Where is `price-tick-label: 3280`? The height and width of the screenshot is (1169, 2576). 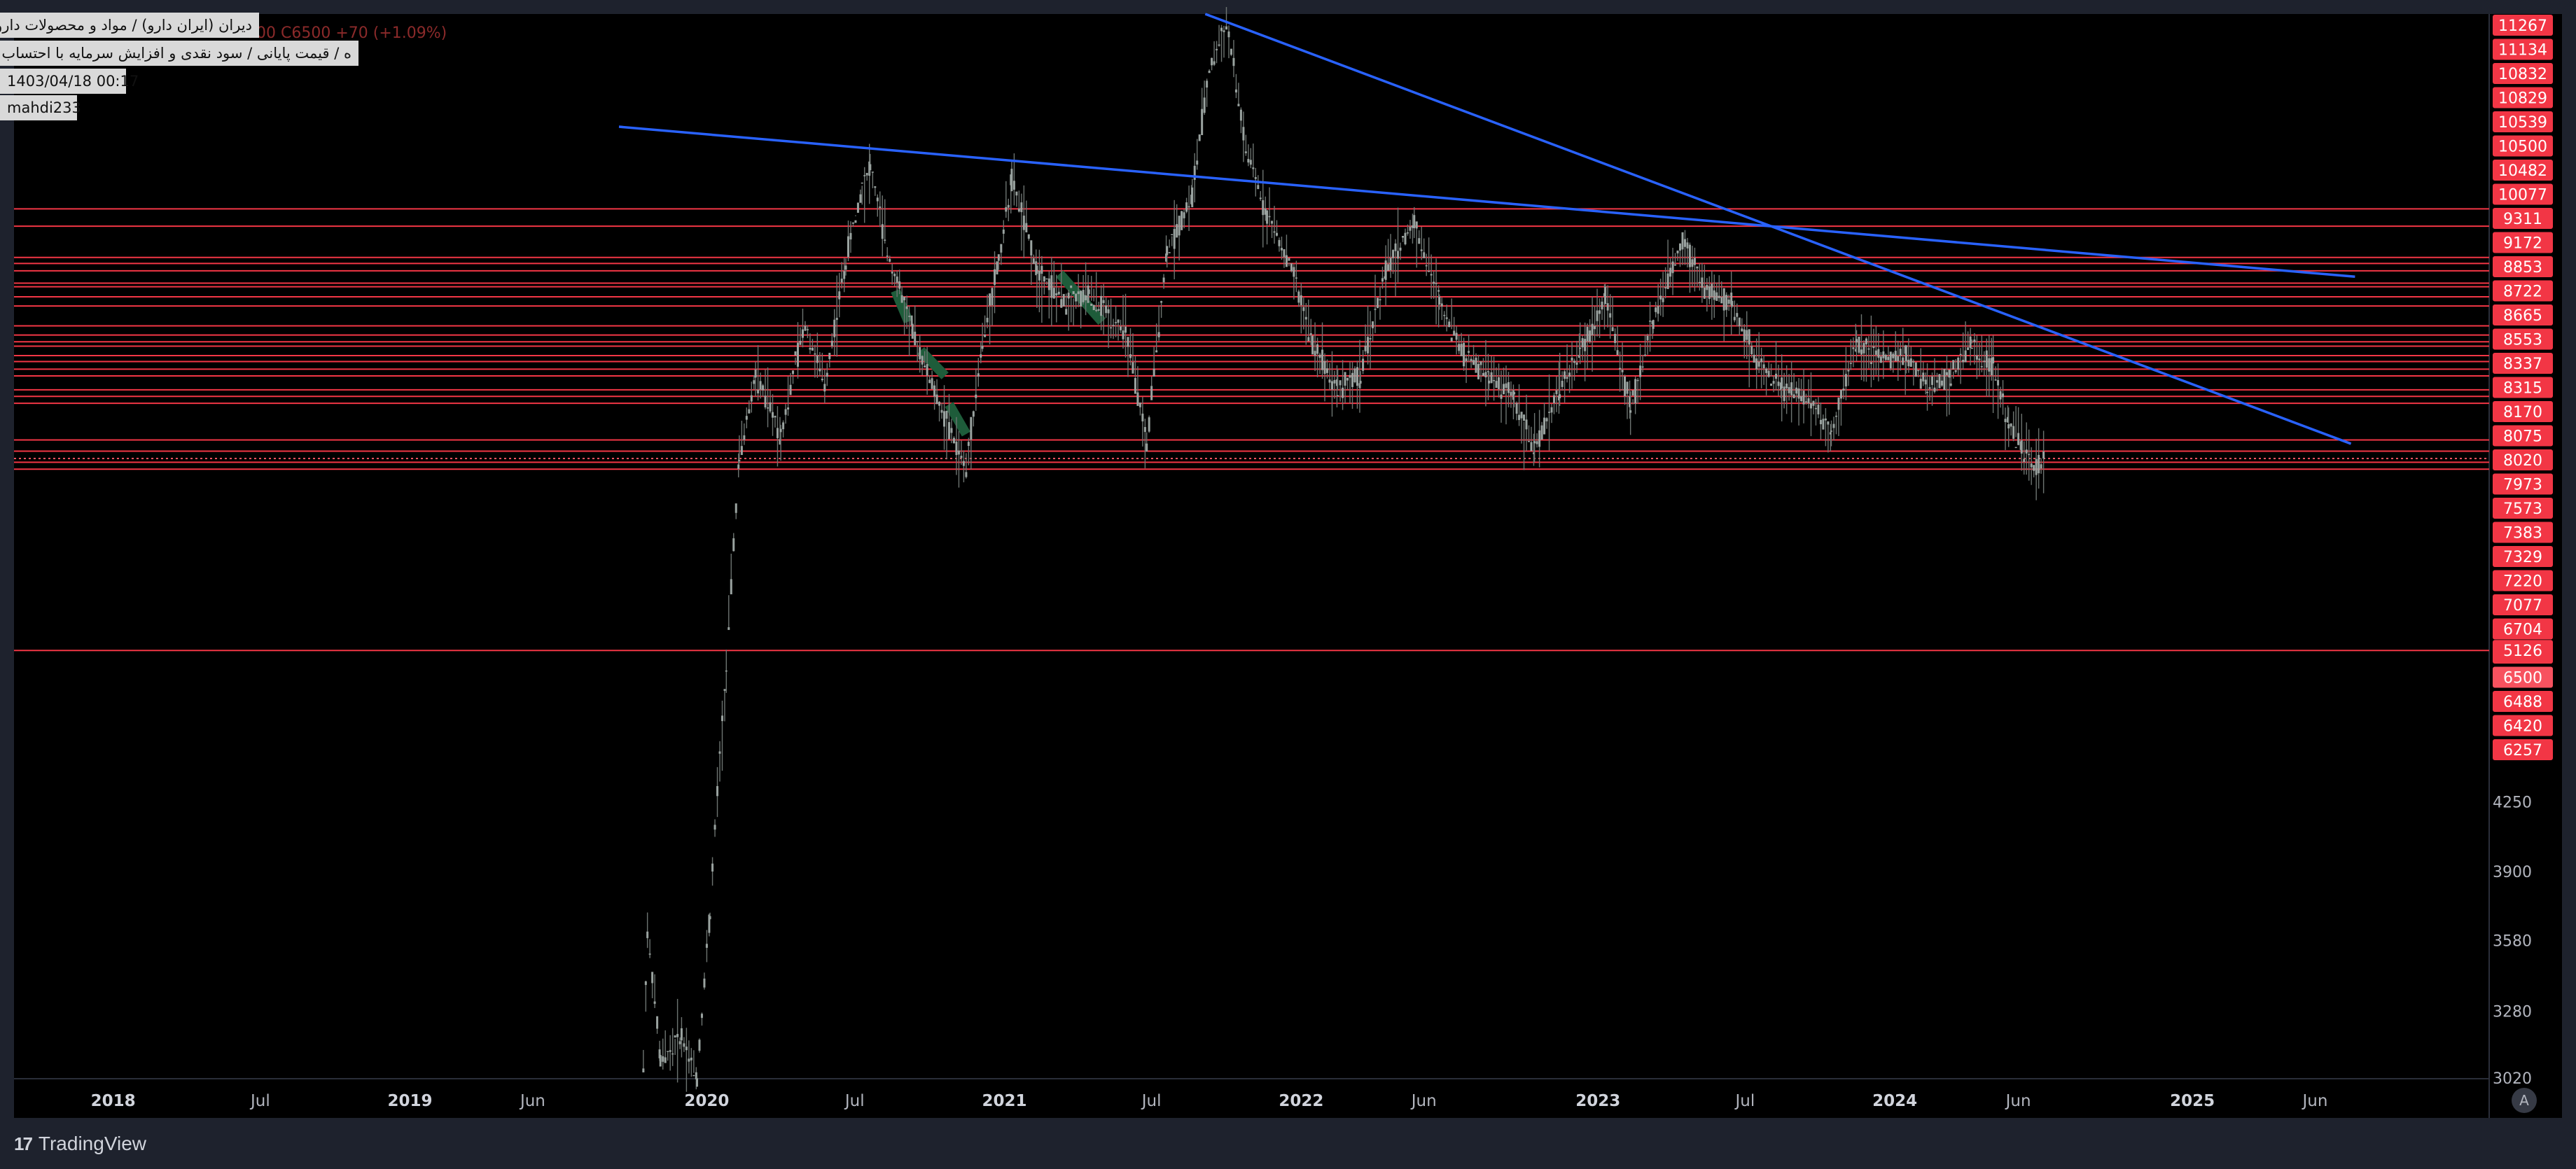
price-tick-label: 3280 is located at coordinates (2512, 1012).